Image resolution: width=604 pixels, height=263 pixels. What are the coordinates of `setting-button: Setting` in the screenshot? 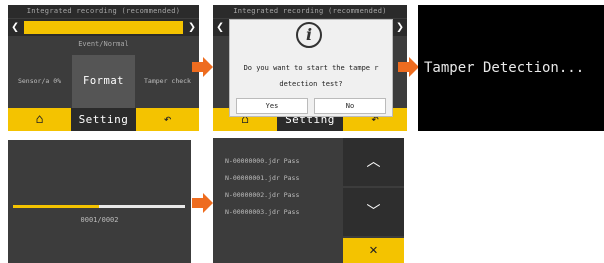 It's located at (103, 119).